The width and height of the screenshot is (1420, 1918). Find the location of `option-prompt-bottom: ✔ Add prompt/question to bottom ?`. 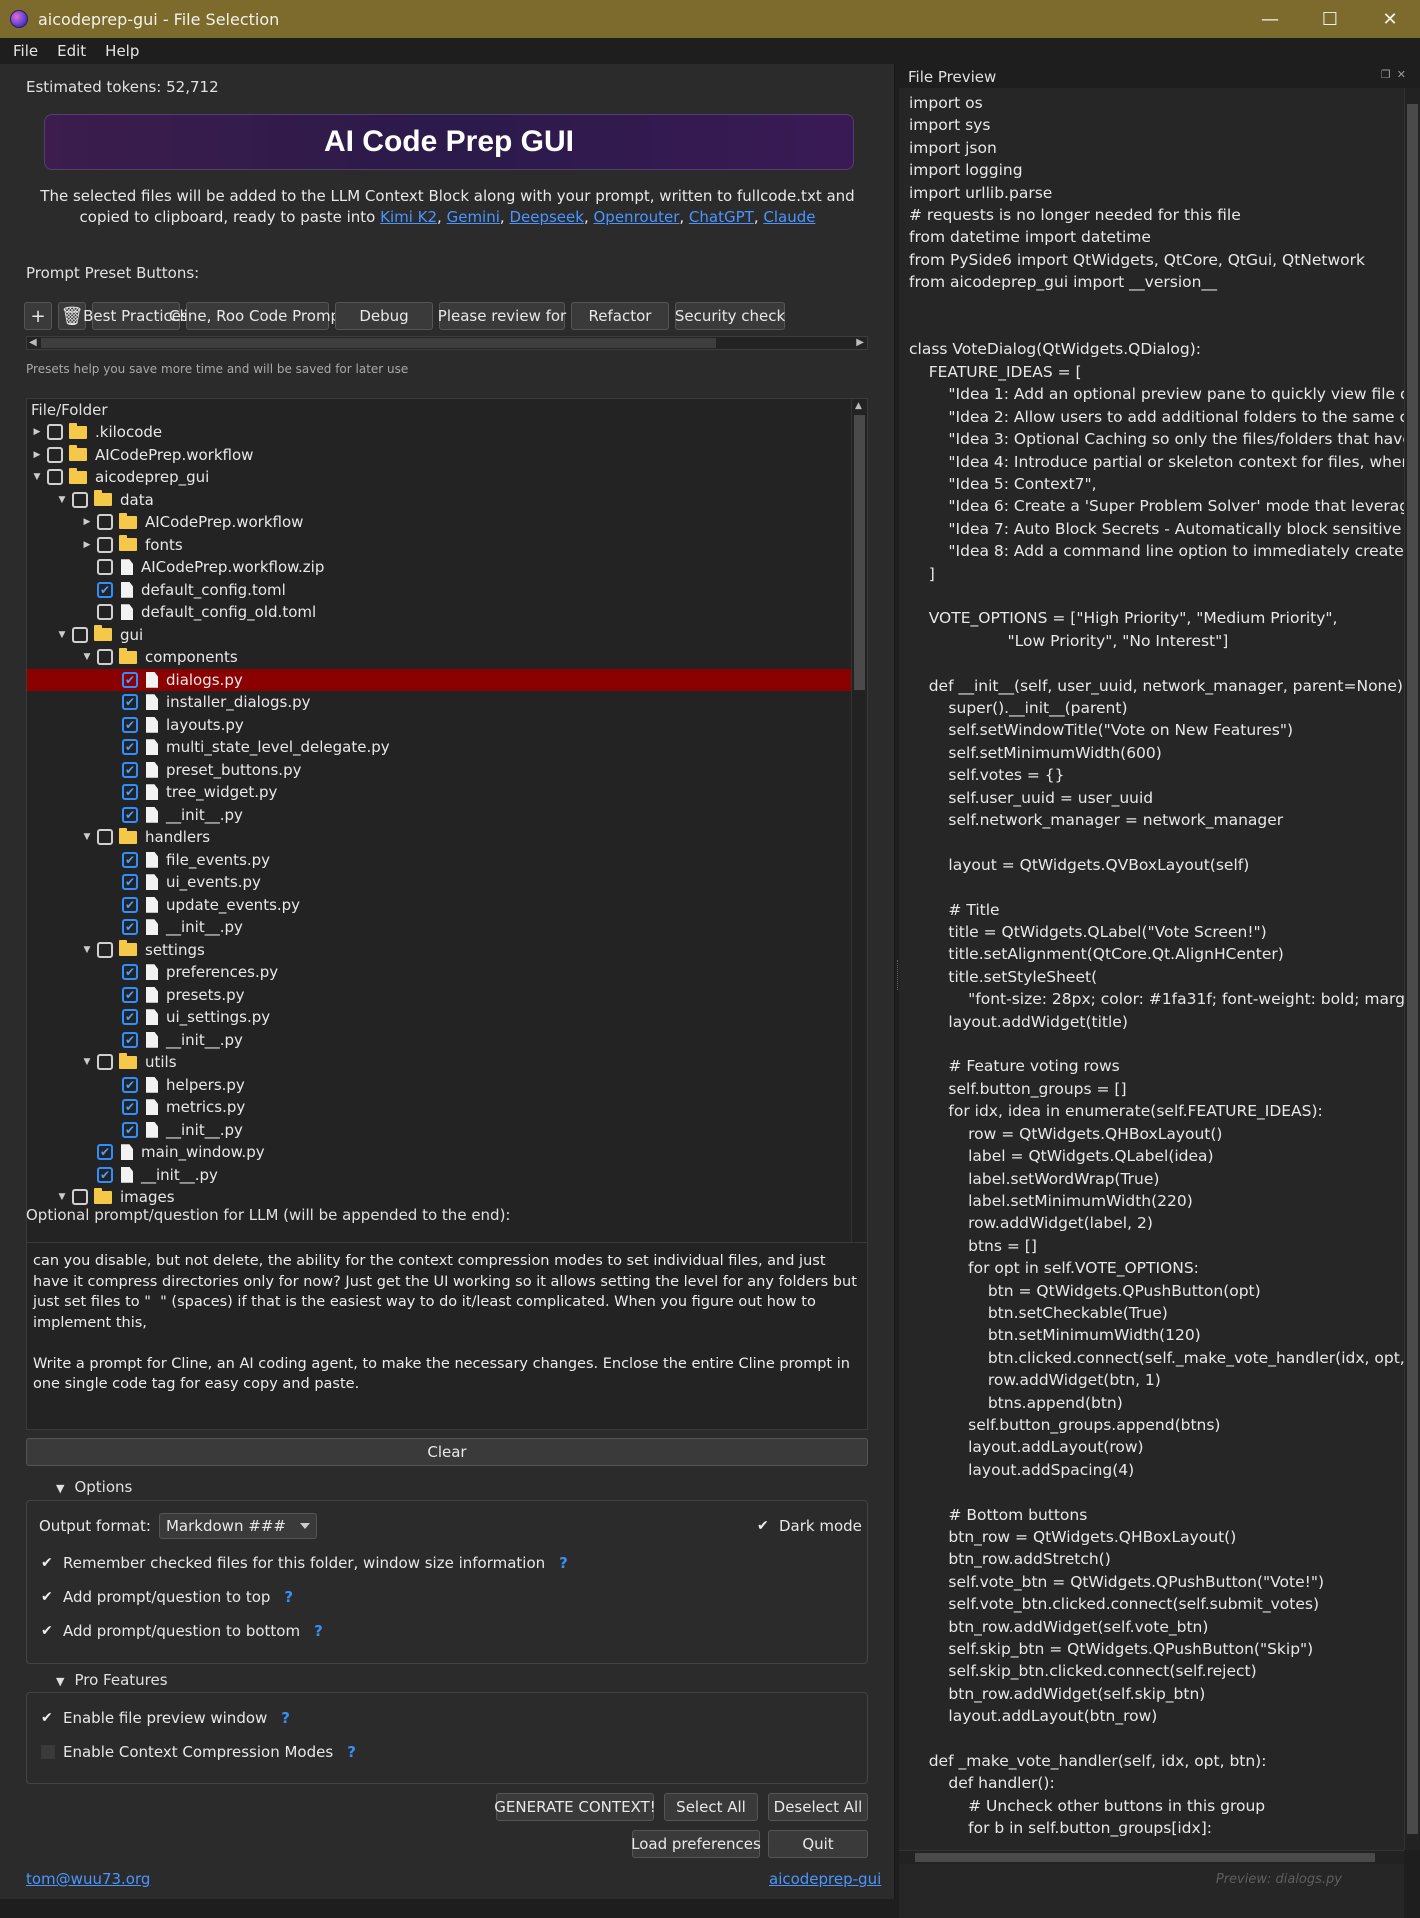

option-prompt-bottom: ✔ Add prompt/question to bottom ? is located at coordinates (182, 1631).